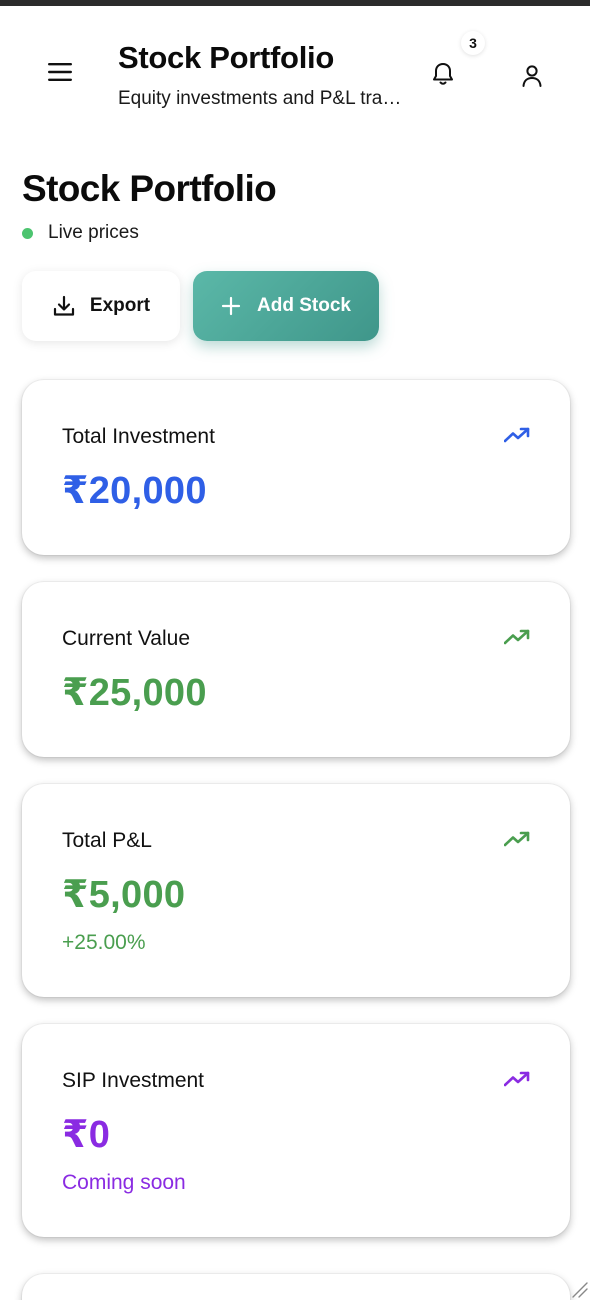 Image resolution: width=590 pixels, height=1300 pixels. I want to click on card-value: ₹5,000, so click(124, 895).